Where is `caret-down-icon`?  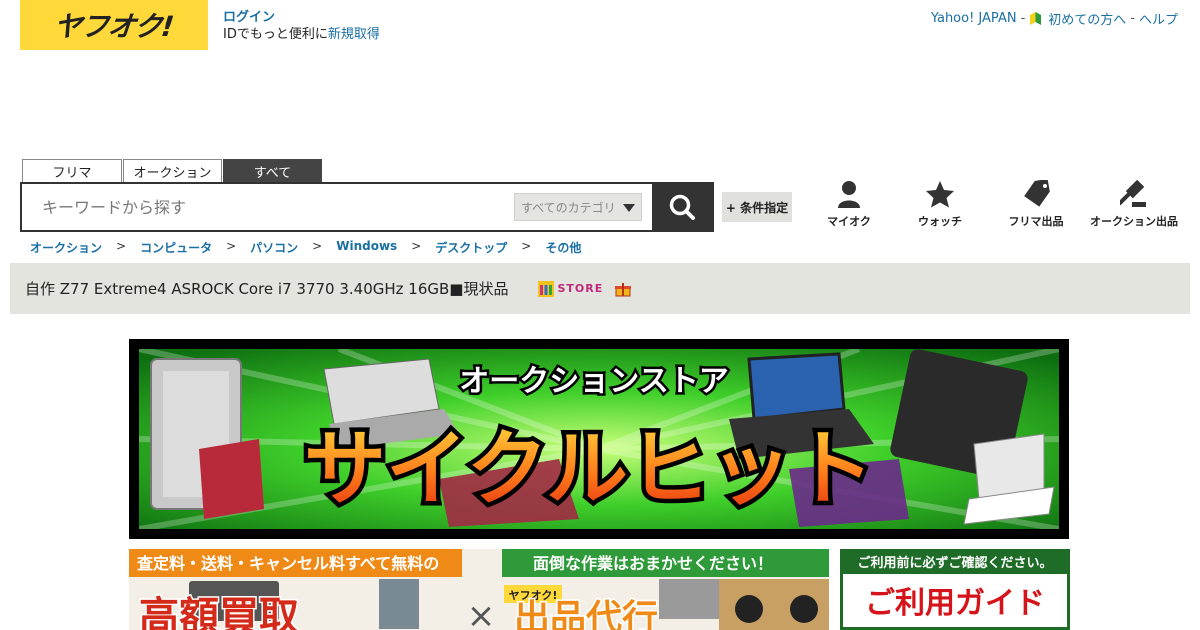
caret-down-icon is located at coordinates (629, 208).